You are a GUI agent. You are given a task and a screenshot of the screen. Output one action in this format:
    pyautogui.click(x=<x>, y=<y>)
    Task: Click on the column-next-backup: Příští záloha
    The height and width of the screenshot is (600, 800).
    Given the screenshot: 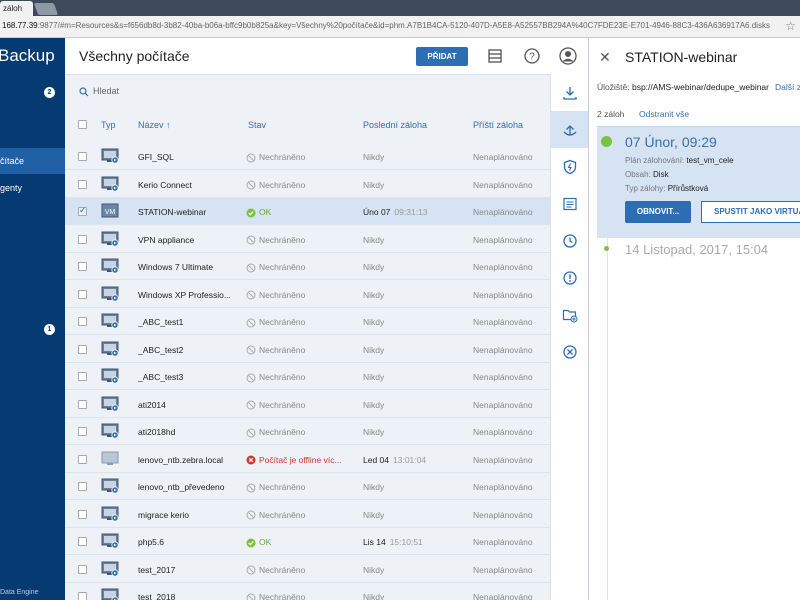 What is the action you would take?
    pyautogui.click(x=498, y=125)
    